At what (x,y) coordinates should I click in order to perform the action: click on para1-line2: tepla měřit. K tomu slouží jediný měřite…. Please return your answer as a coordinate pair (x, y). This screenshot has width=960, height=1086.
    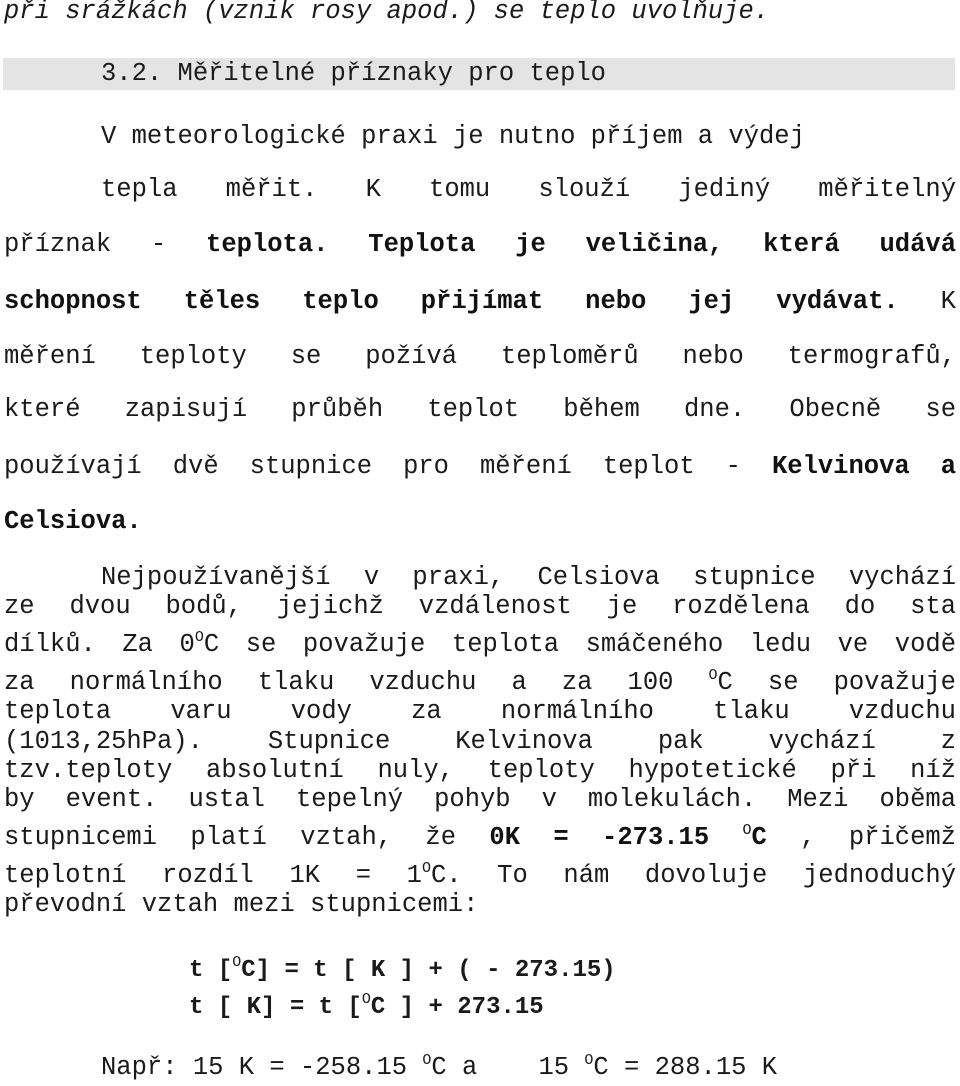
    Looking at the image, I should click on (528, 189).